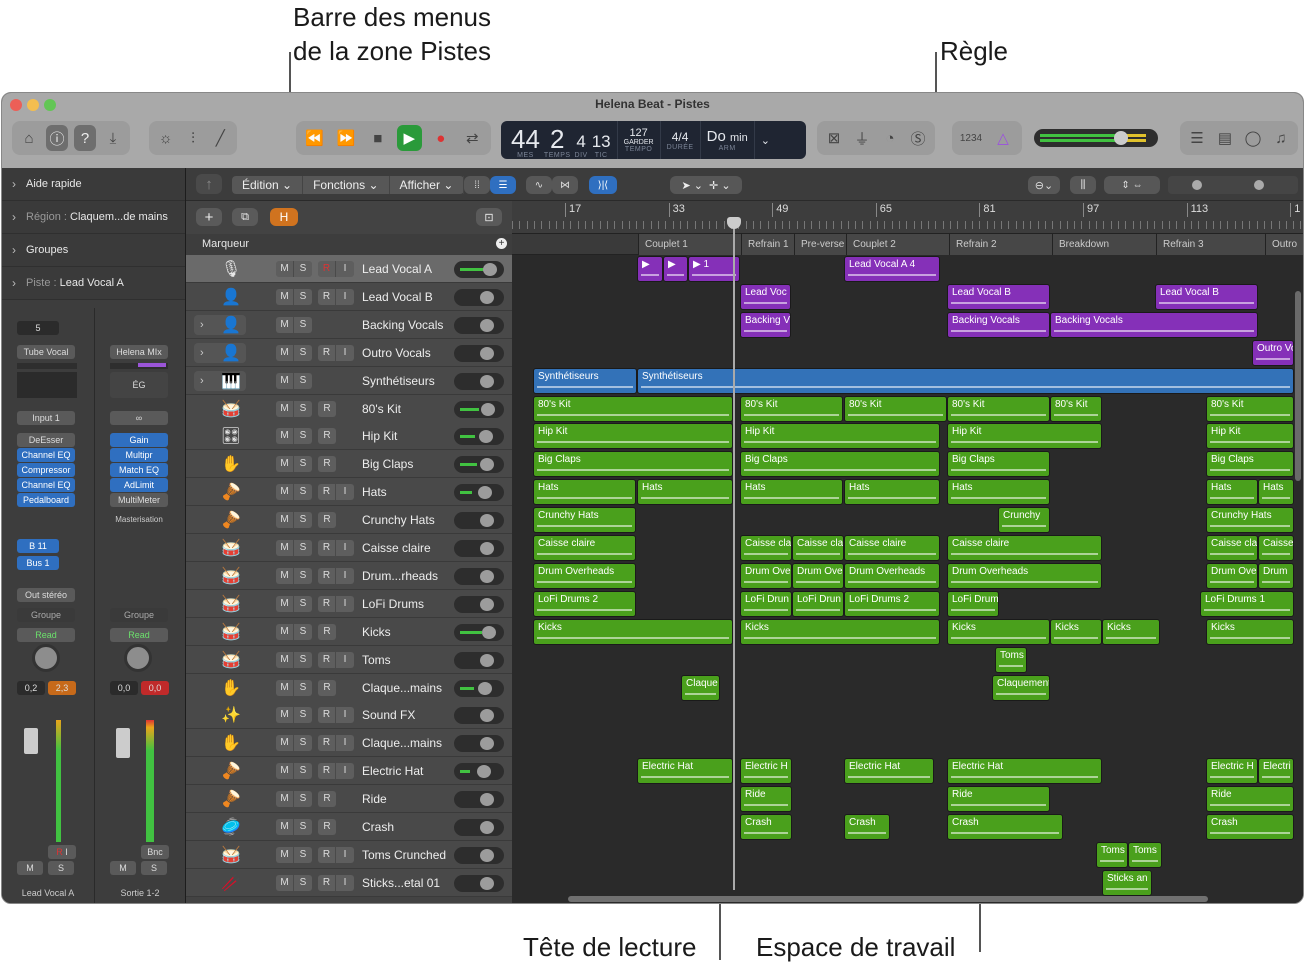 The image size is (1306, 974). Describe the element at coordinates (349, 659) in the screenshot. I see `track-header: 🥁 M S R I Toms` at that location.